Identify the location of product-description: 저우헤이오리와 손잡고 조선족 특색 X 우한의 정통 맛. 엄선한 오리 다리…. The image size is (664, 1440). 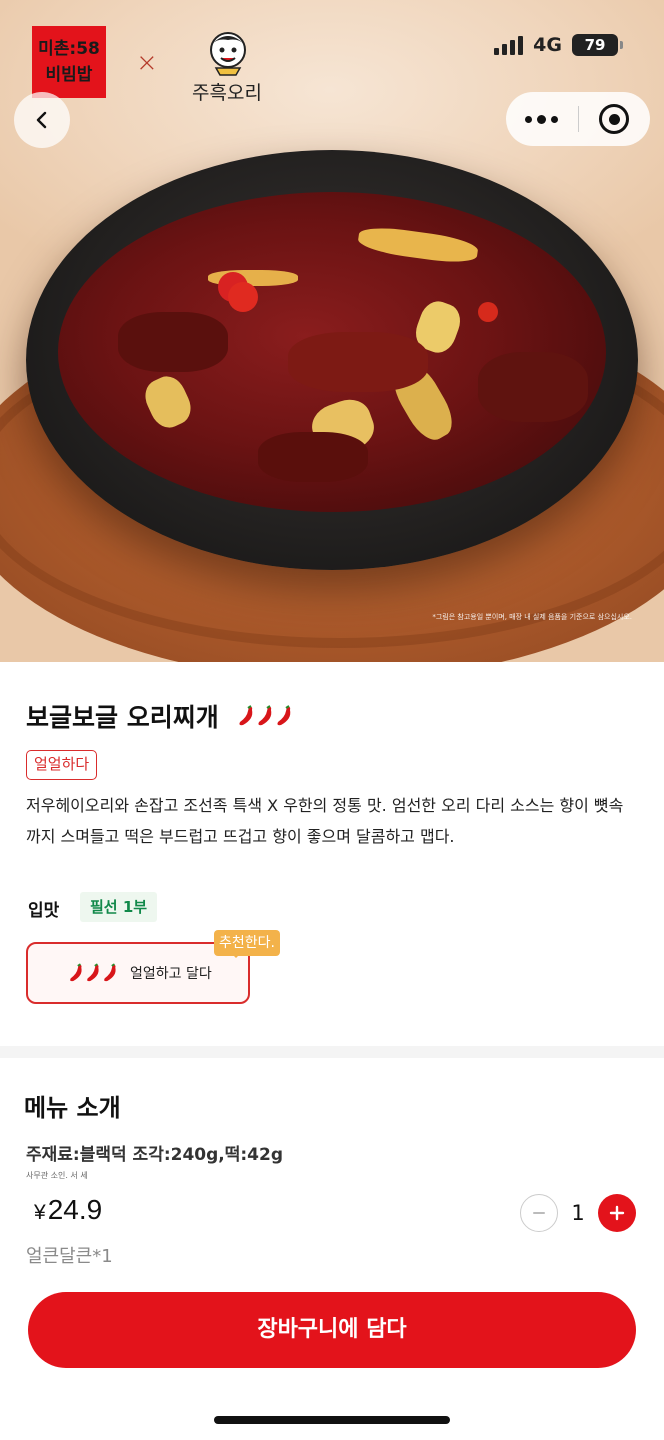
(325, 821).